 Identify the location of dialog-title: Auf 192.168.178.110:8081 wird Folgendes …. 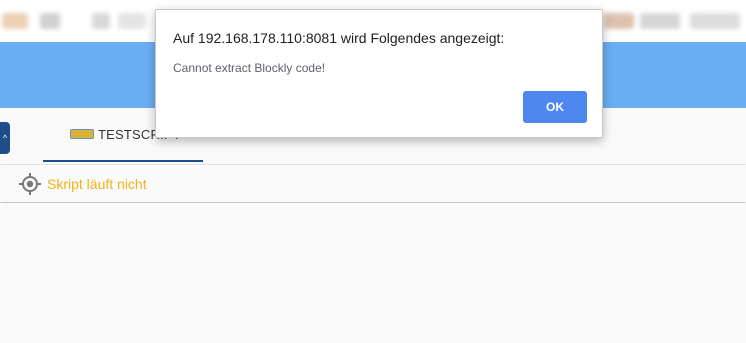
(339, 38).